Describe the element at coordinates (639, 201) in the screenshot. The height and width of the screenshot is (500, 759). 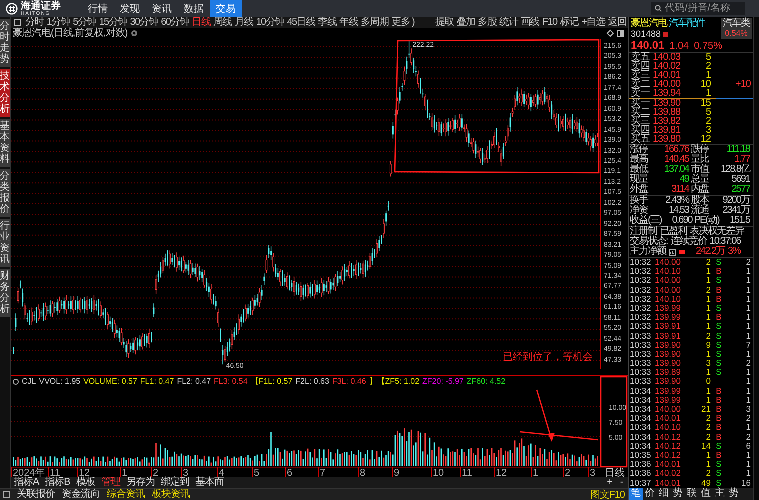
I see `stat-label: 换手` at that location.